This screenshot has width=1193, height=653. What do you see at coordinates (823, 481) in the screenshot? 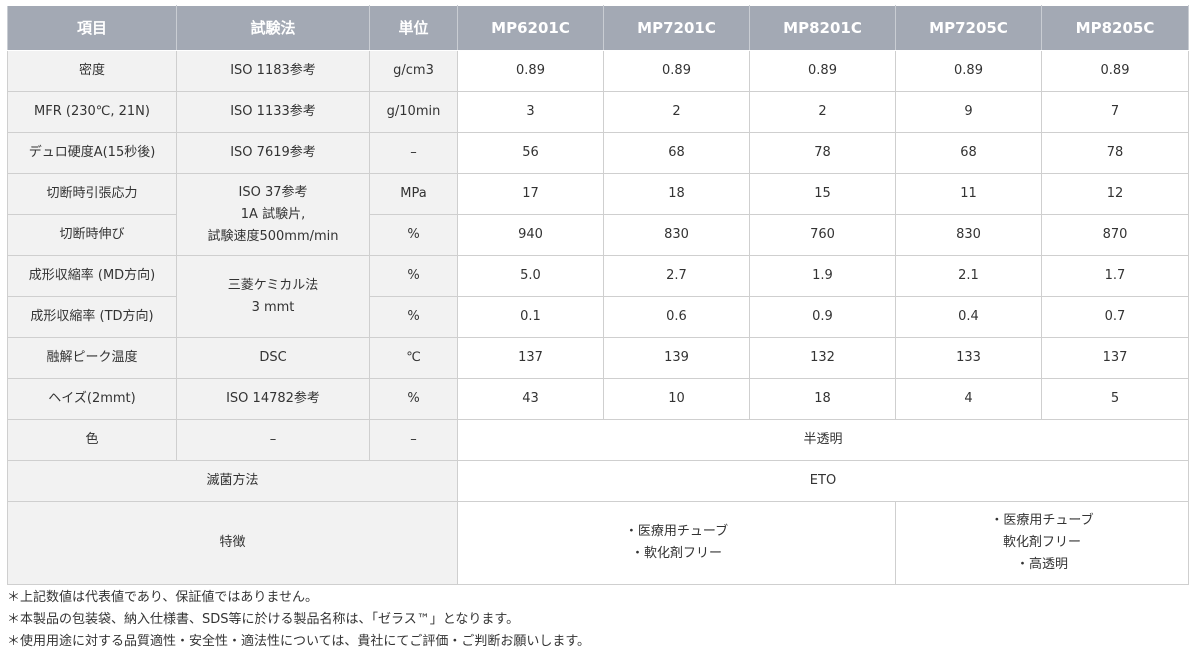
I see `value-cell: ETO` at bounding box center [823, 481].